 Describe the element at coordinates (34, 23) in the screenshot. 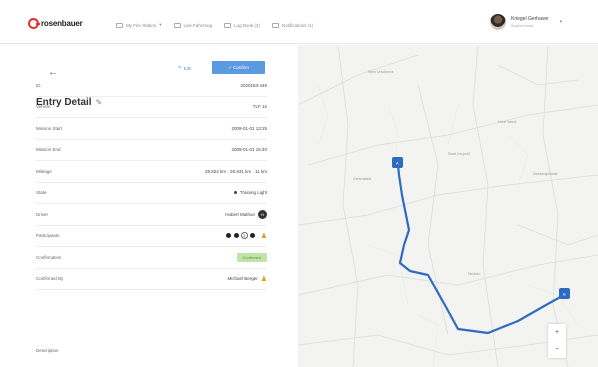

I see `logo-icon` at that location.